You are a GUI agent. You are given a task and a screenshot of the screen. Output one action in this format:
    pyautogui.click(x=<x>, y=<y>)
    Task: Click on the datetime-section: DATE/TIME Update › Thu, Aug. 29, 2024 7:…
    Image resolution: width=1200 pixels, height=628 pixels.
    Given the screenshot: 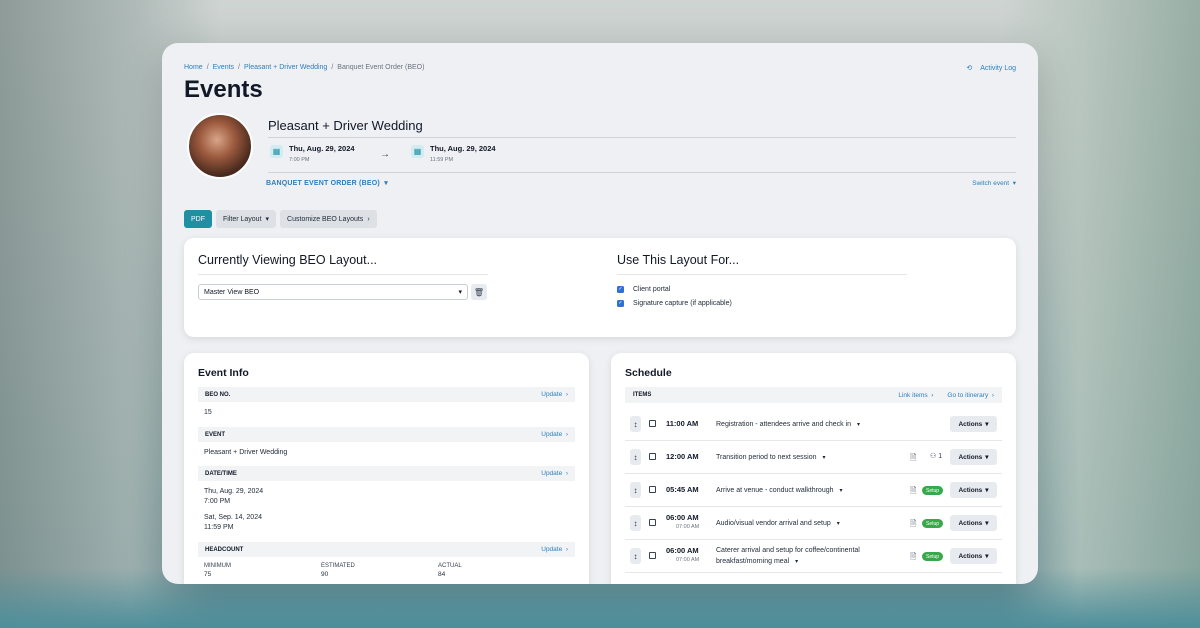 What is the action you would take?
    pyautogui.click(x=386, y=499)
    